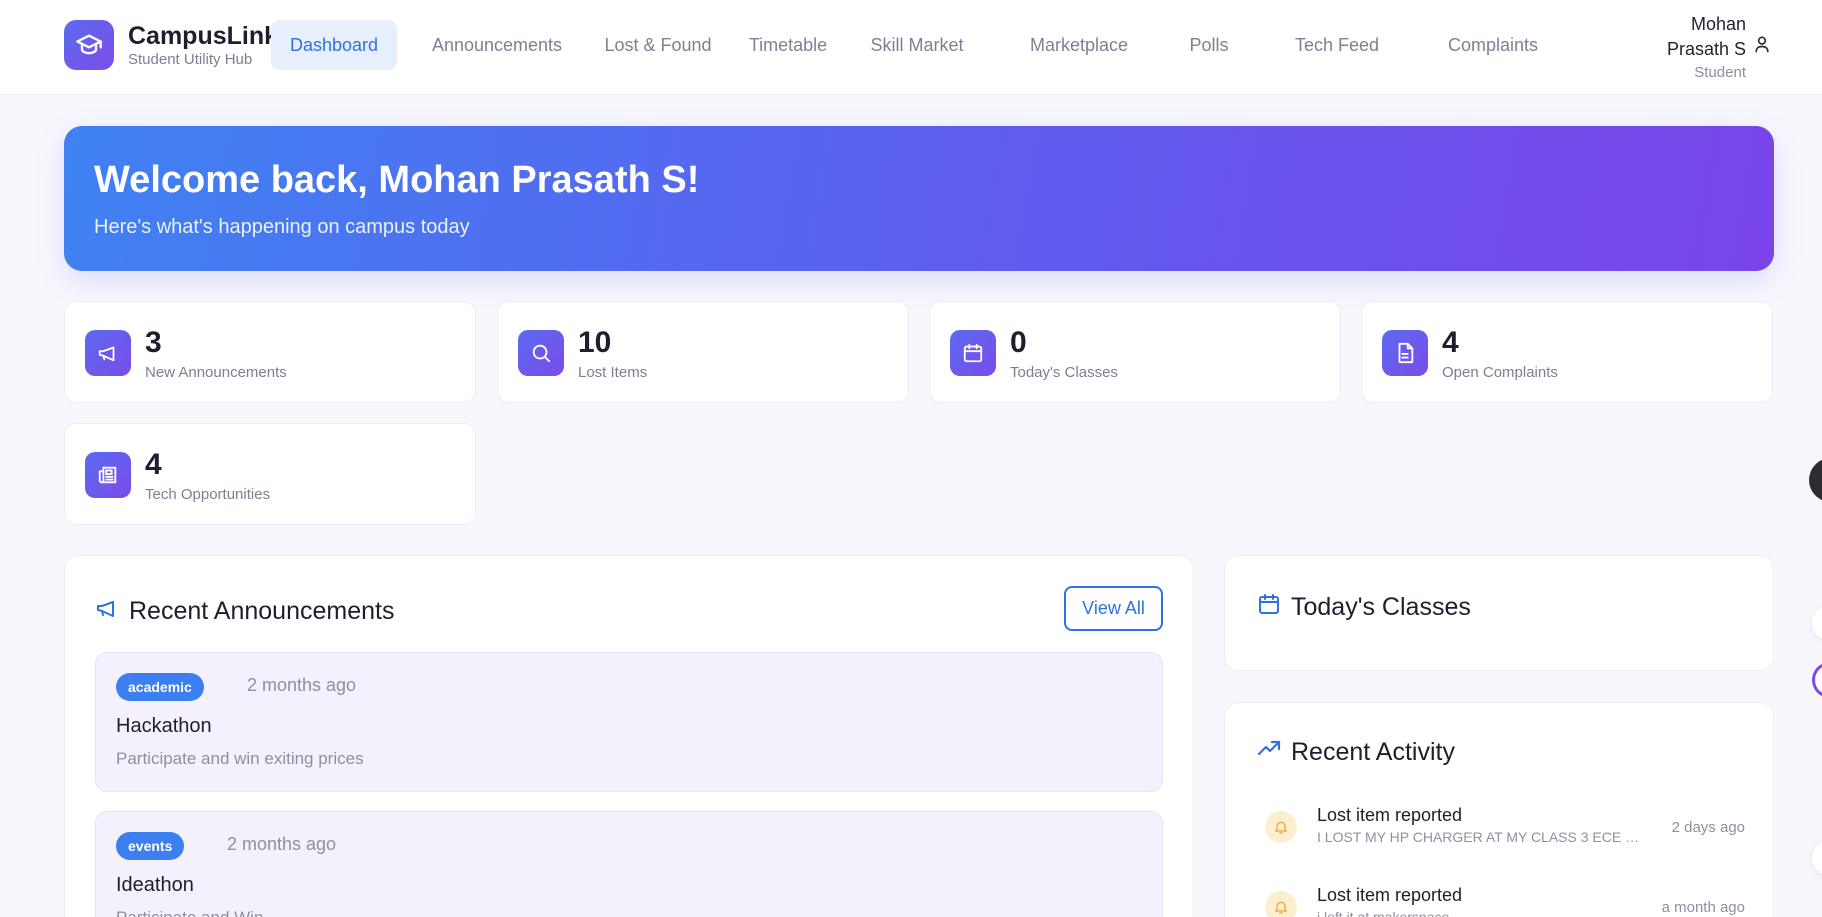  Describe the element at coordinates (1381, 607) in the screenshot. I see `panel-title: Today's Classes` at that location.